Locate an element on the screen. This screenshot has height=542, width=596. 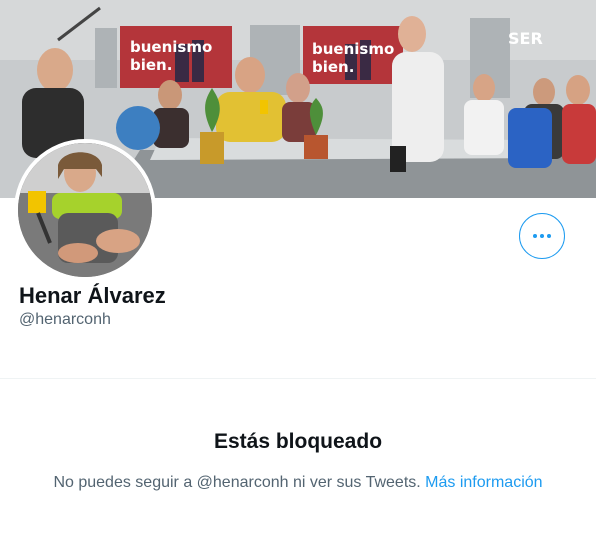
more-info-link: Más información is located at coordinates (483, 482).